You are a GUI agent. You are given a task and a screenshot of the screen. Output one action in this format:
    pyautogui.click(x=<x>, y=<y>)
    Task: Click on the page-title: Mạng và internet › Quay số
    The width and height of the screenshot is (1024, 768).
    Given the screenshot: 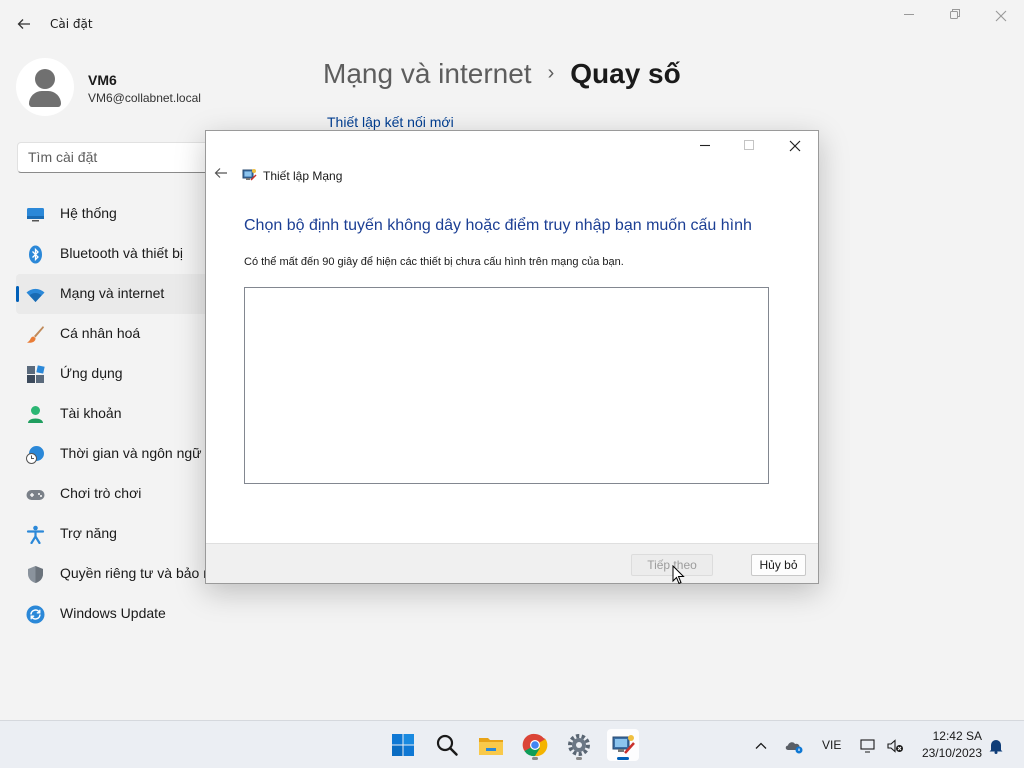 What is the action you would take?
    pyautogui.click(x=502, y=74)
    